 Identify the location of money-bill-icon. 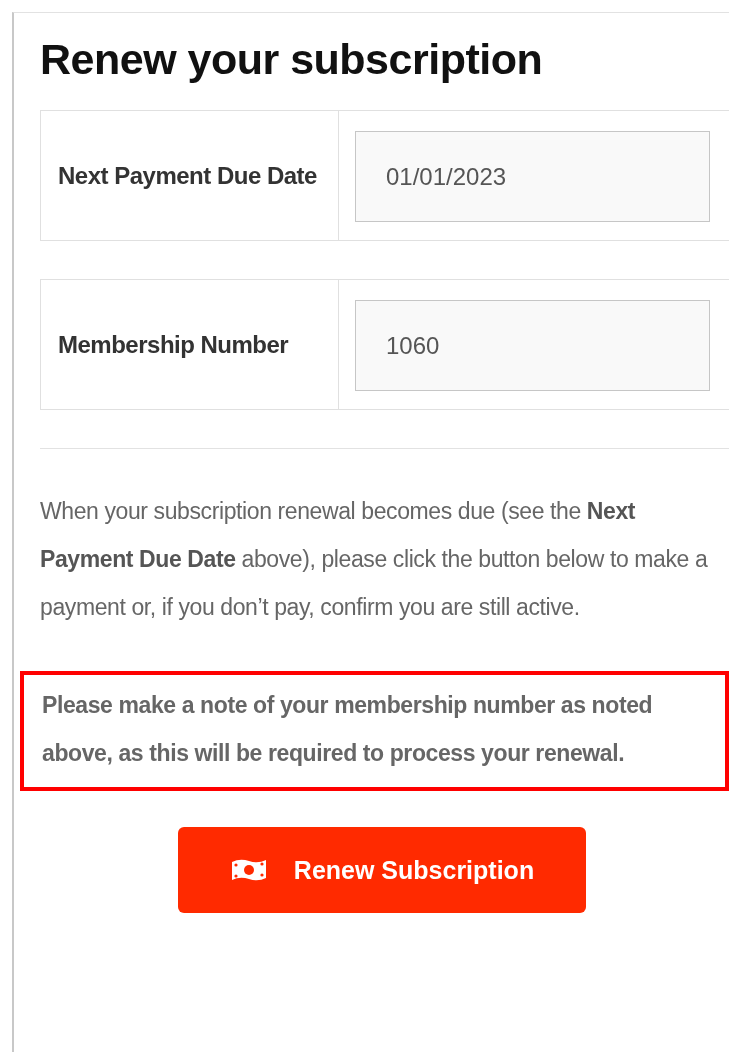
(248, 870).